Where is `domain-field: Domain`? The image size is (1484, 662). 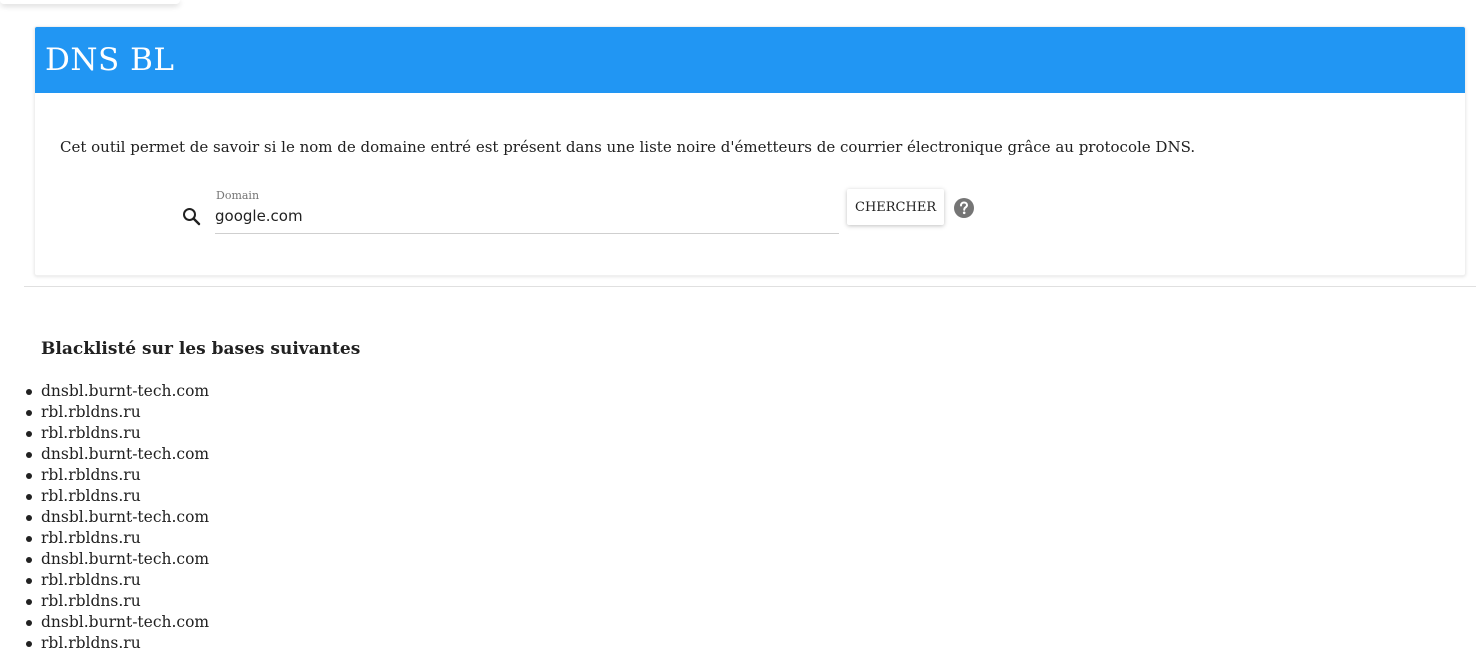 domain-field: Domain is located at coordinates (527, 211).